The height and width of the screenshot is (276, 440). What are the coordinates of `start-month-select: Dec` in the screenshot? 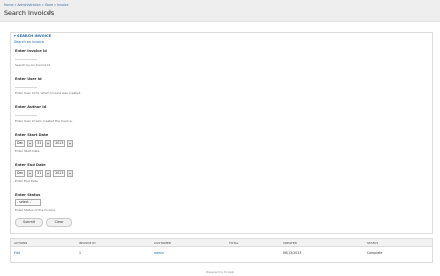 It's located at (20, 143).